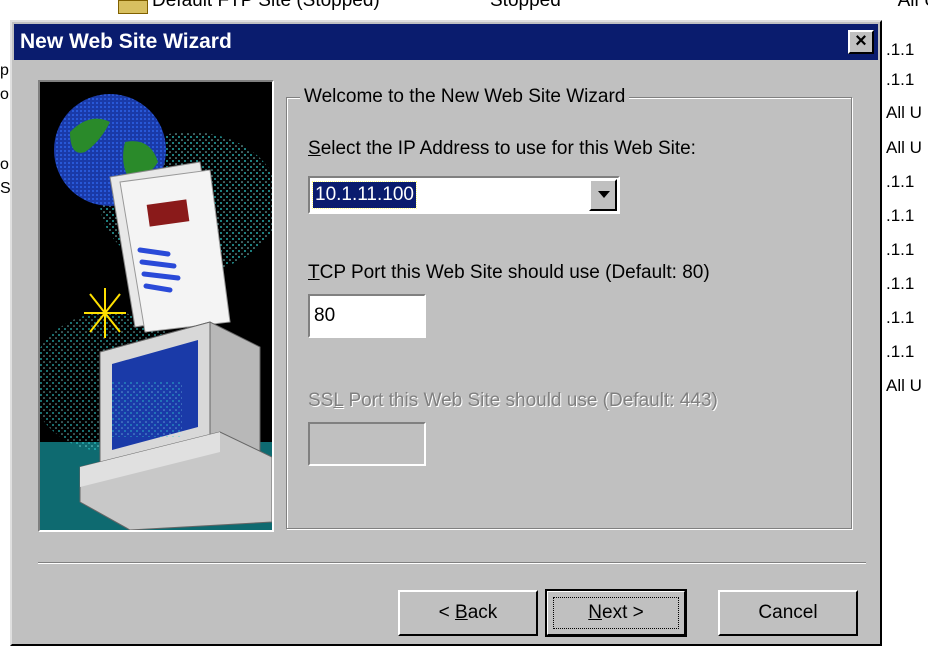 The image size is (928, 659). I want to click on next-button: Next >, so click(616, 613).